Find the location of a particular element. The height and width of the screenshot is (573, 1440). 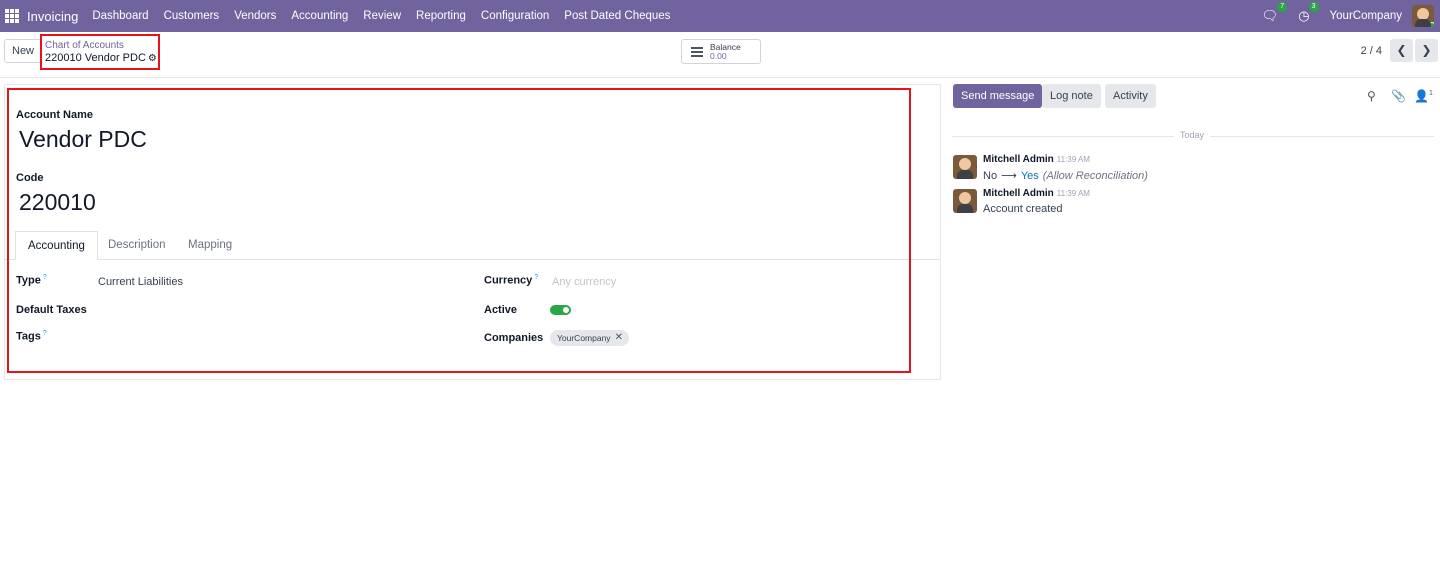

log-note-button: Log note is located at coordinates (1071, 96).